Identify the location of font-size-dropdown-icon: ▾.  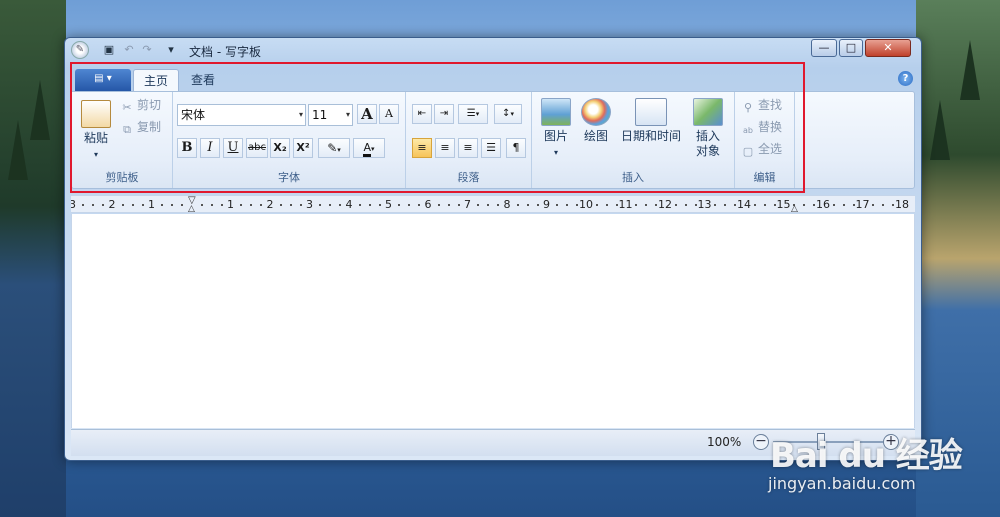
(348, 115).